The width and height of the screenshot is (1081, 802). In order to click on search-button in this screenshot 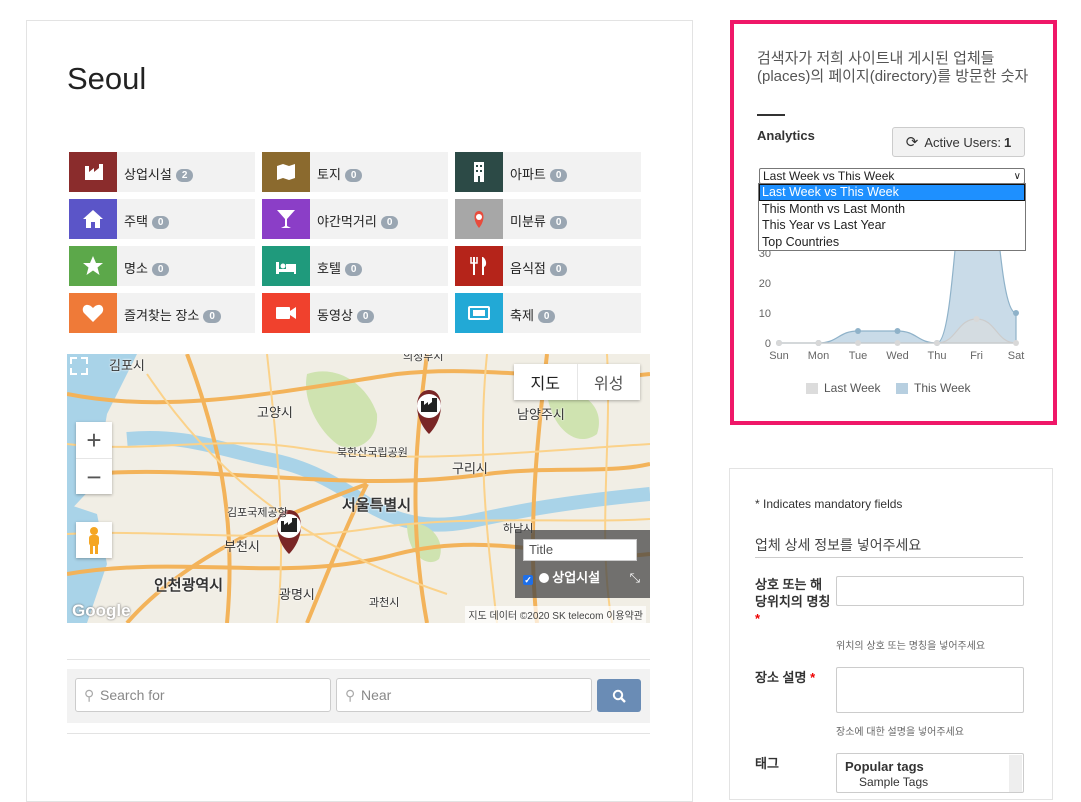, I will do `click(619, 695)`.